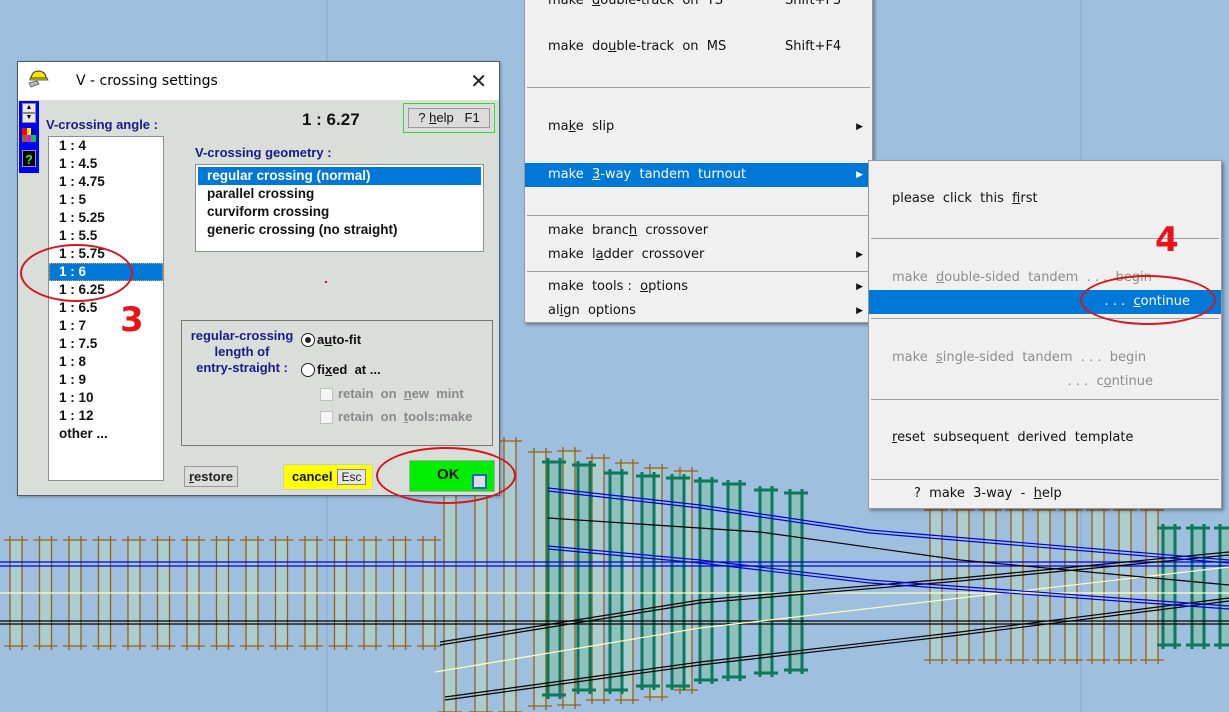 The width and height of the screenshot is (1229, 712). I want to click on scroll-down-button: ▼, so click(29, 118).